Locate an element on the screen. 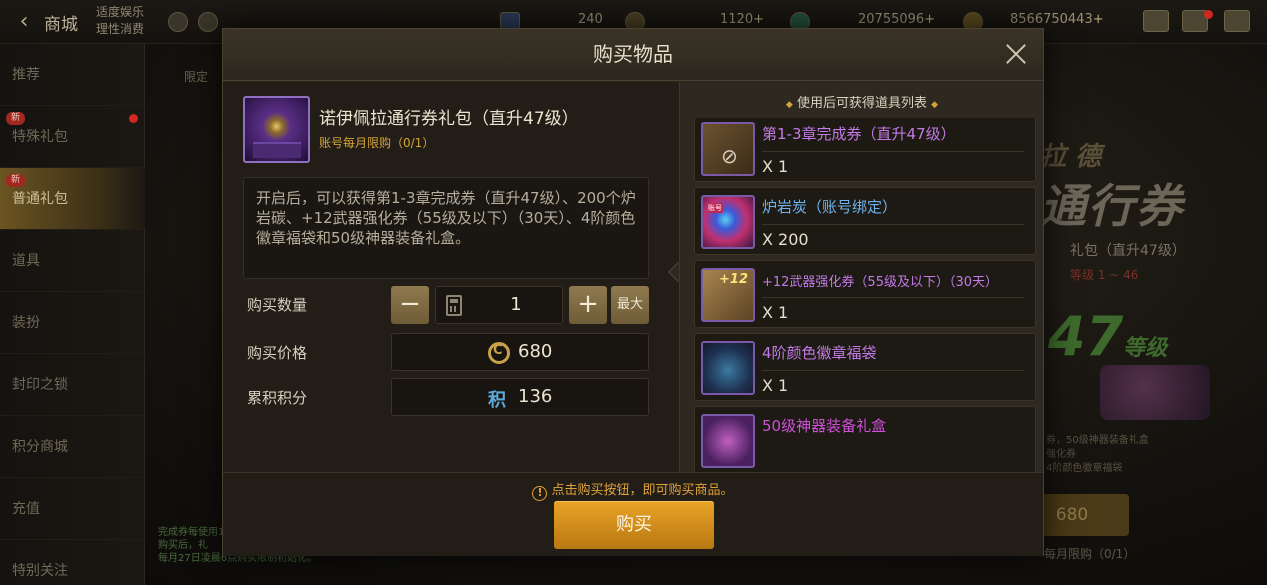 The width and height of the screenshot is (1267, 585). price-value: 680 is located at coordinates (535, 351).